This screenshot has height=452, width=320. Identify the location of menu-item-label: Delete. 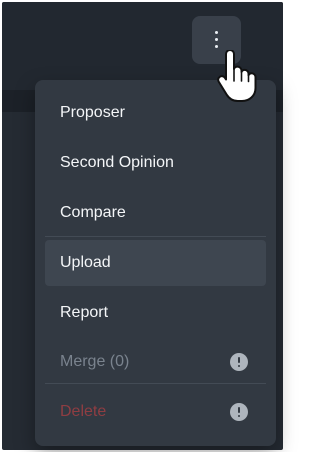
(83, 411).